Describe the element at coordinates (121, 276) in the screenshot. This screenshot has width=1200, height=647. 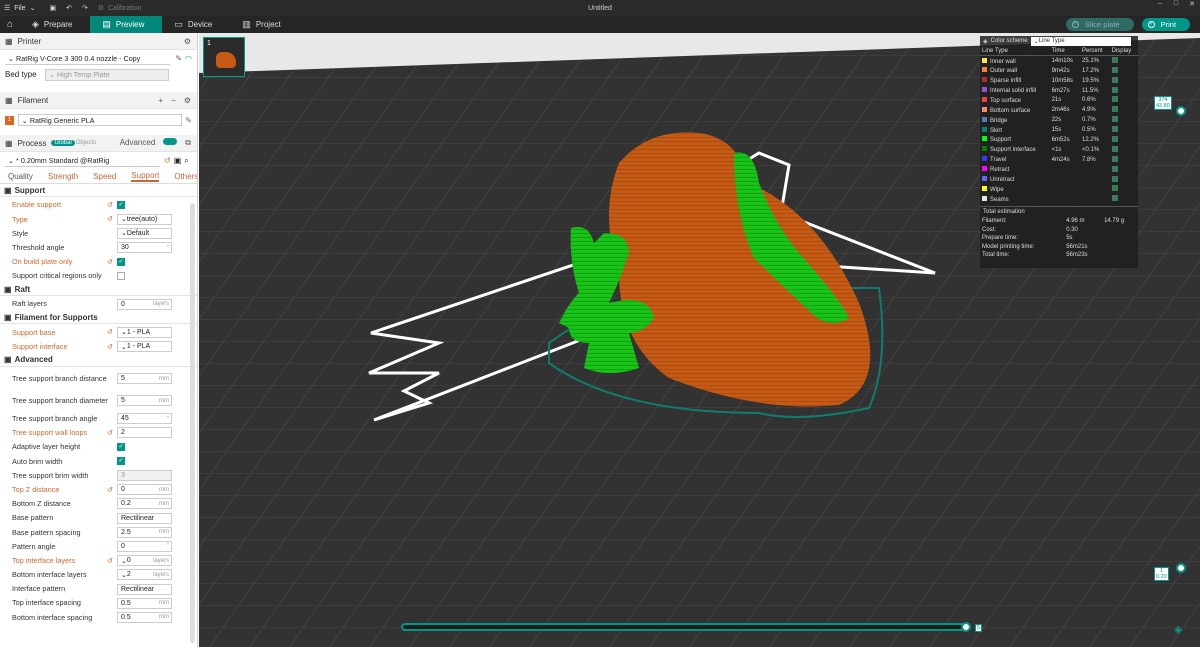
I see `critical-checkbox` at that location.